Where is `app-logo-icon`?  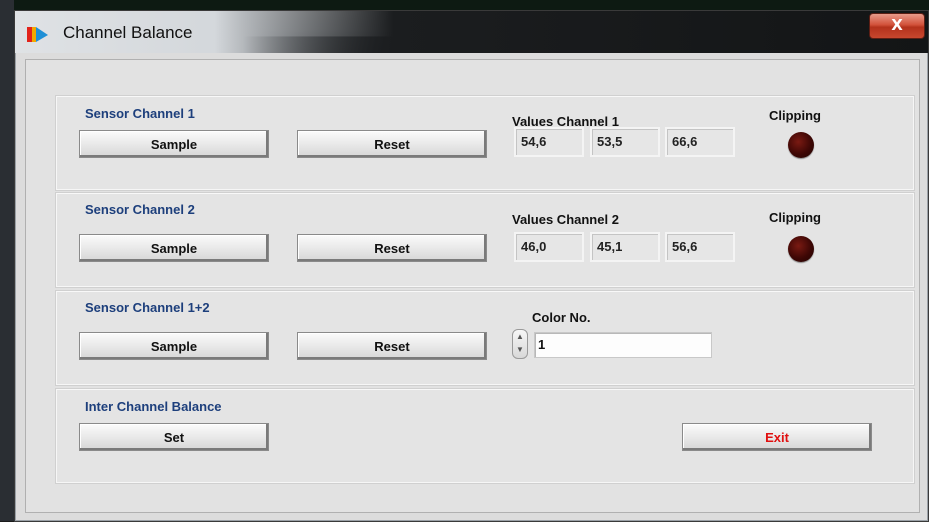 app-logo-icon is located at coordinates (37, 34).